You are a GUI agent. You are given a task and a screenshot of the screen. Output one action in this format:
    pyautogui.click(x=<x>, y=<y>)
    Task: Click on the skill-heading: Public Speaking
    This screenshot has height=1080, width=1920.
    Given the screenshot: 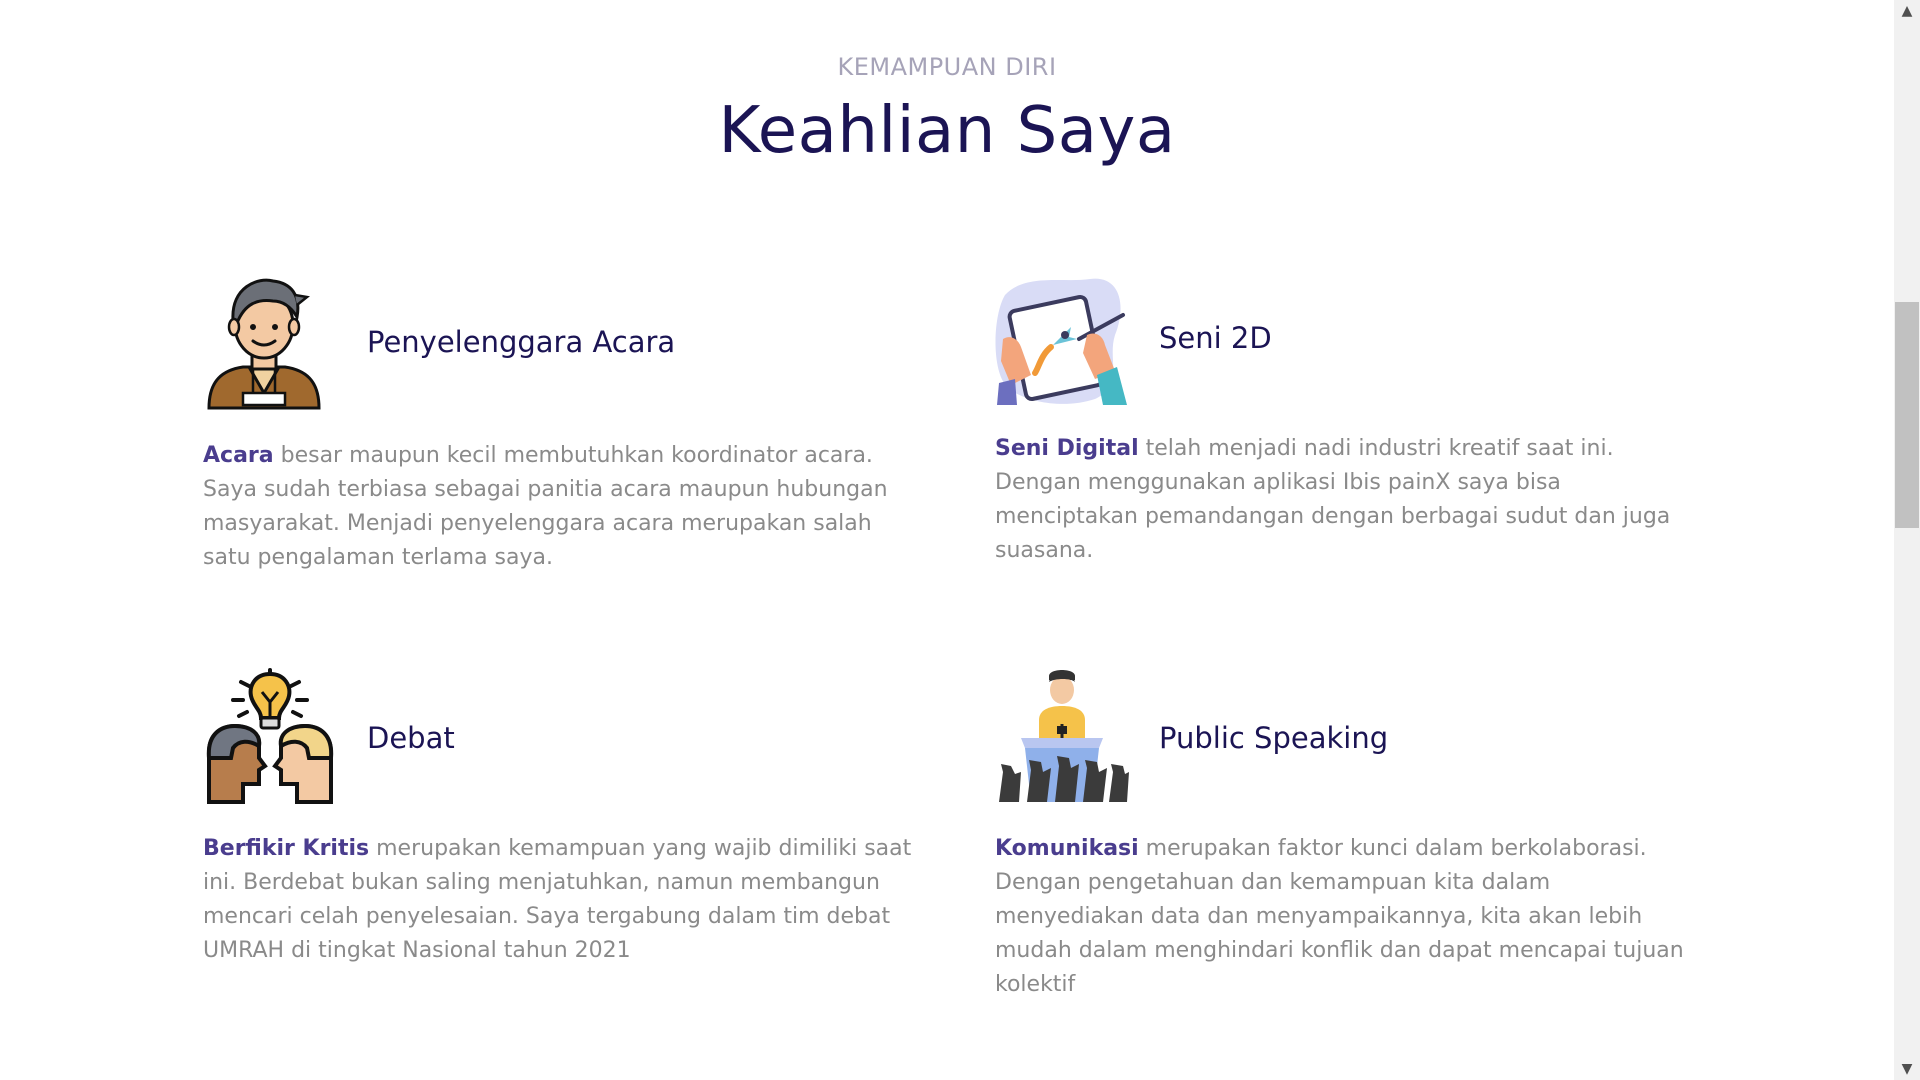 What is the action you would take?
    pyautogui.click(x=1274, y=738)
    